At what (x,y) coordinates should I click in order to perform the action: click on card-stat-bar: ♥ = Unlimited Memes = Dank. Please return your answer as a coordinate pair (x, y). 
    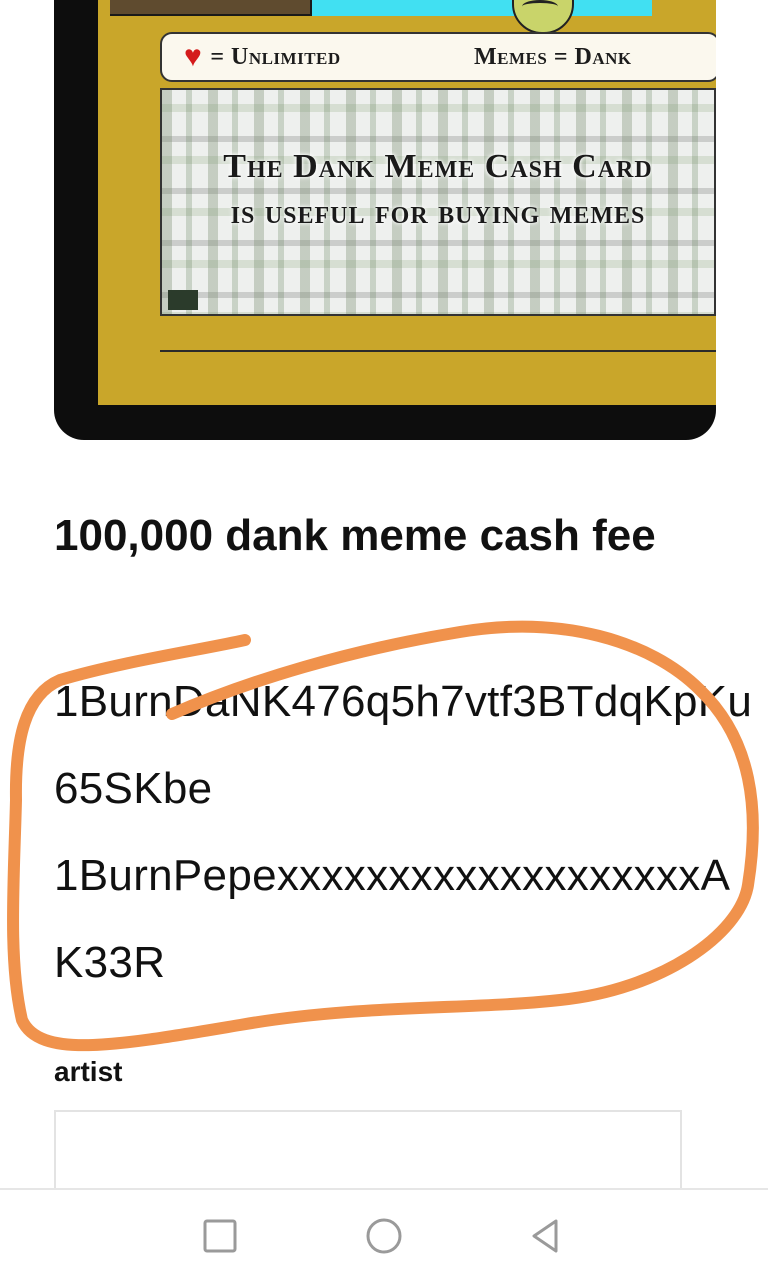
    Looking at the image, I should click on (438, 57).